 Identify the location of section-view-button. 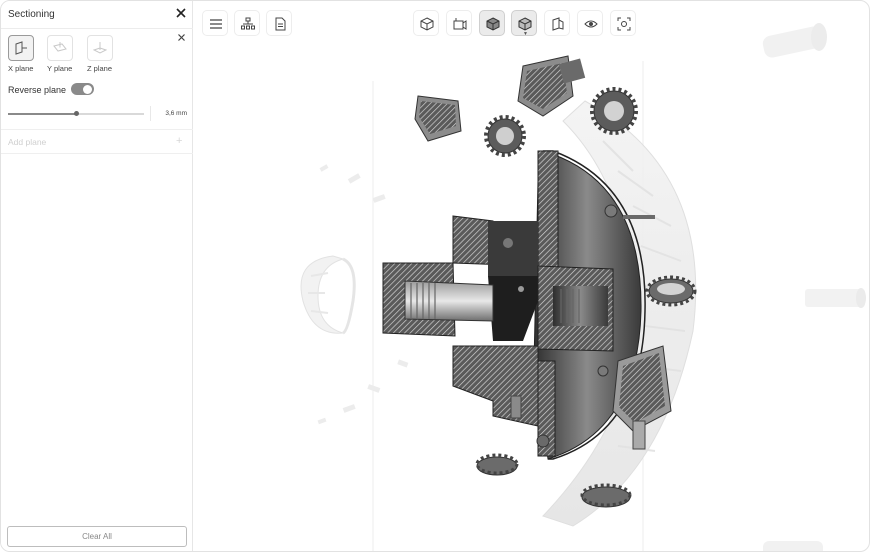
(557, 23).